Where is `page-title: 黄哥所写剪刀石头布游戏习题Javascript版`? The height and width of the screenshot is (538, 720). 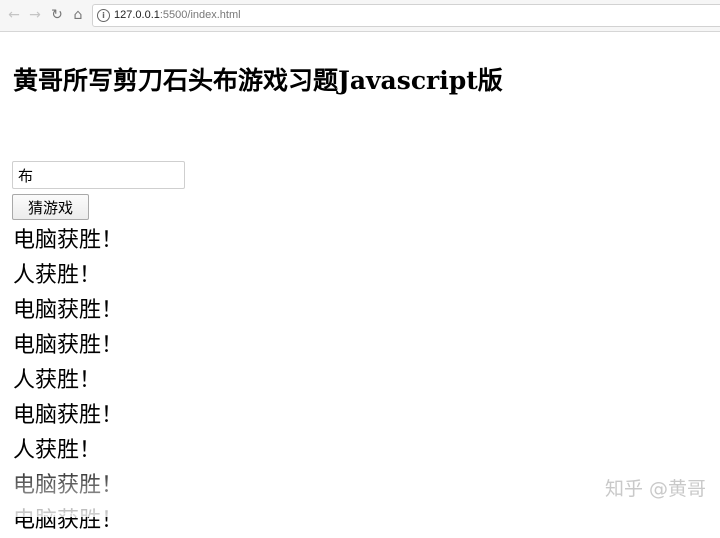 page-title: 黄哥所写剪刀石头布游戏习题Javascript版 is located at coordinates (258, 80).